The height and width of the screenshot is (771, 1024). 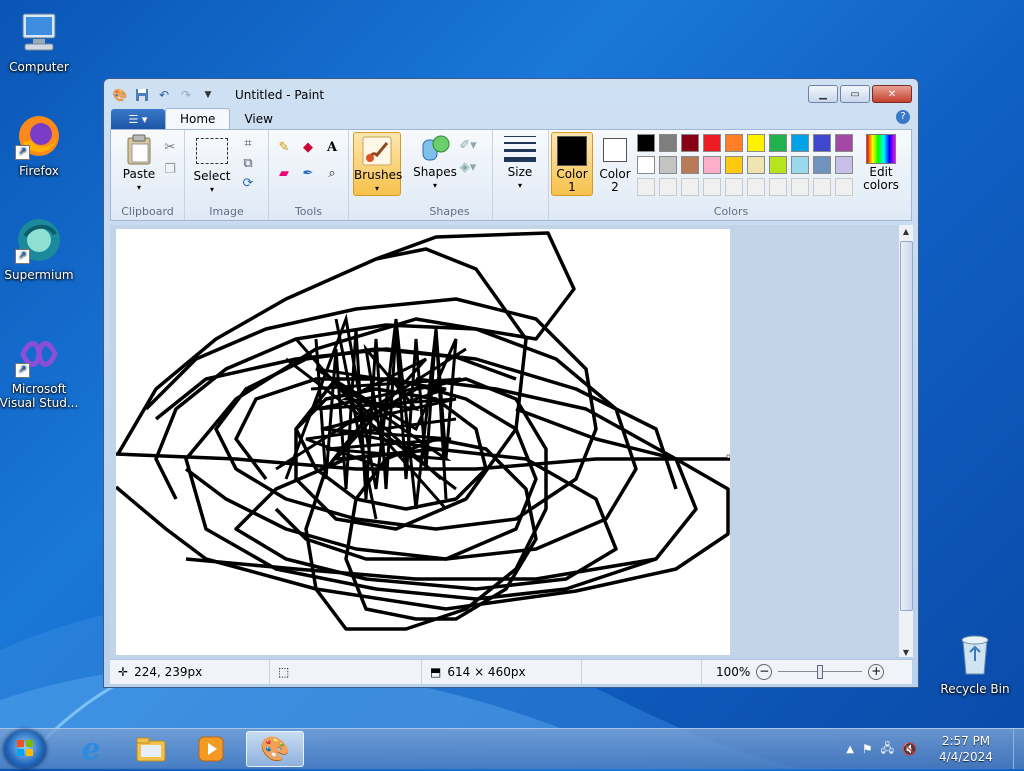 I want to click on color-picker-icon: ✒, so click(x=308, y=173).